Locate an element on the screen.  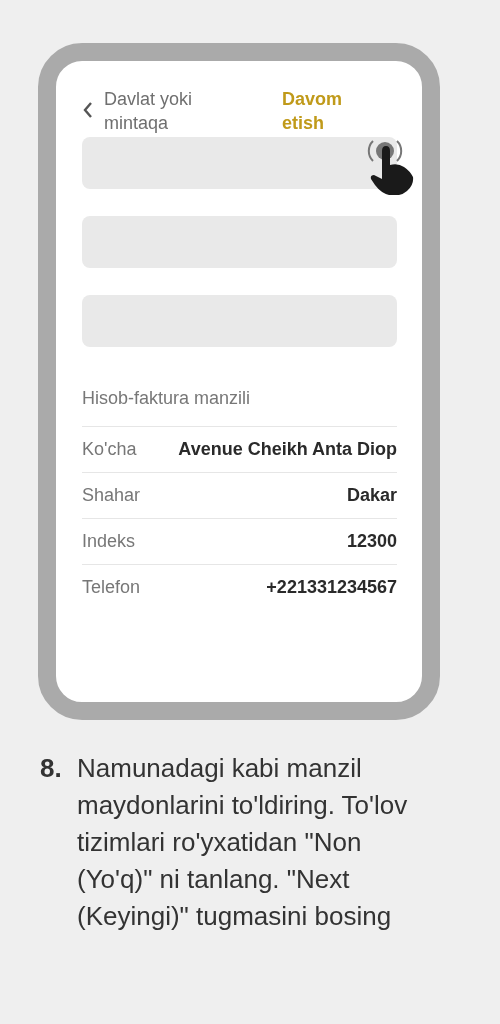
field-value: +221331234567 is located at coordinates (331, 587).